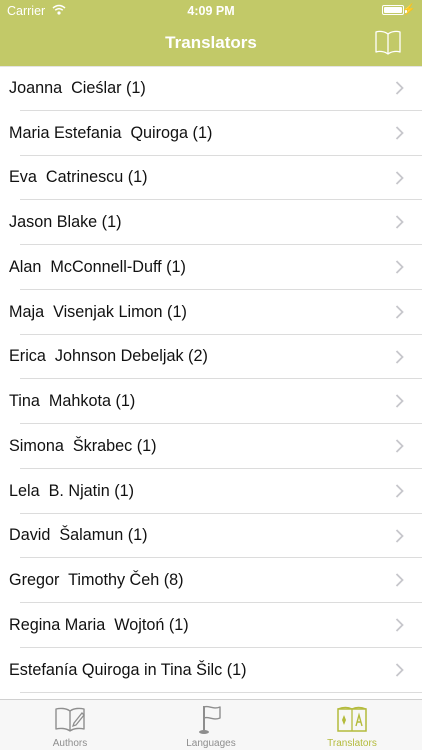 The image size is (422, 751). I want to click on tab-translators-label: Translators, so click(352, 743).